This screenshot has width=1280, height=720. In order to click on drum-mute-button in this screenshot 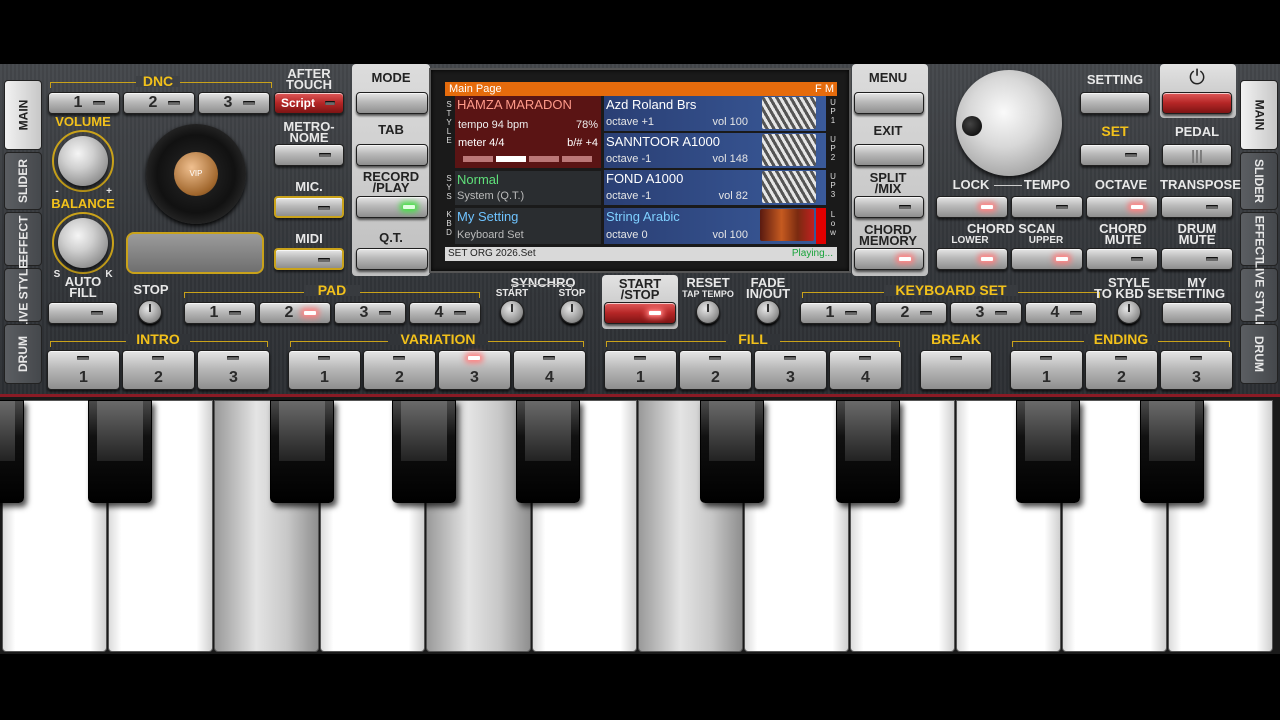, I will do `click(1197, 259)`.